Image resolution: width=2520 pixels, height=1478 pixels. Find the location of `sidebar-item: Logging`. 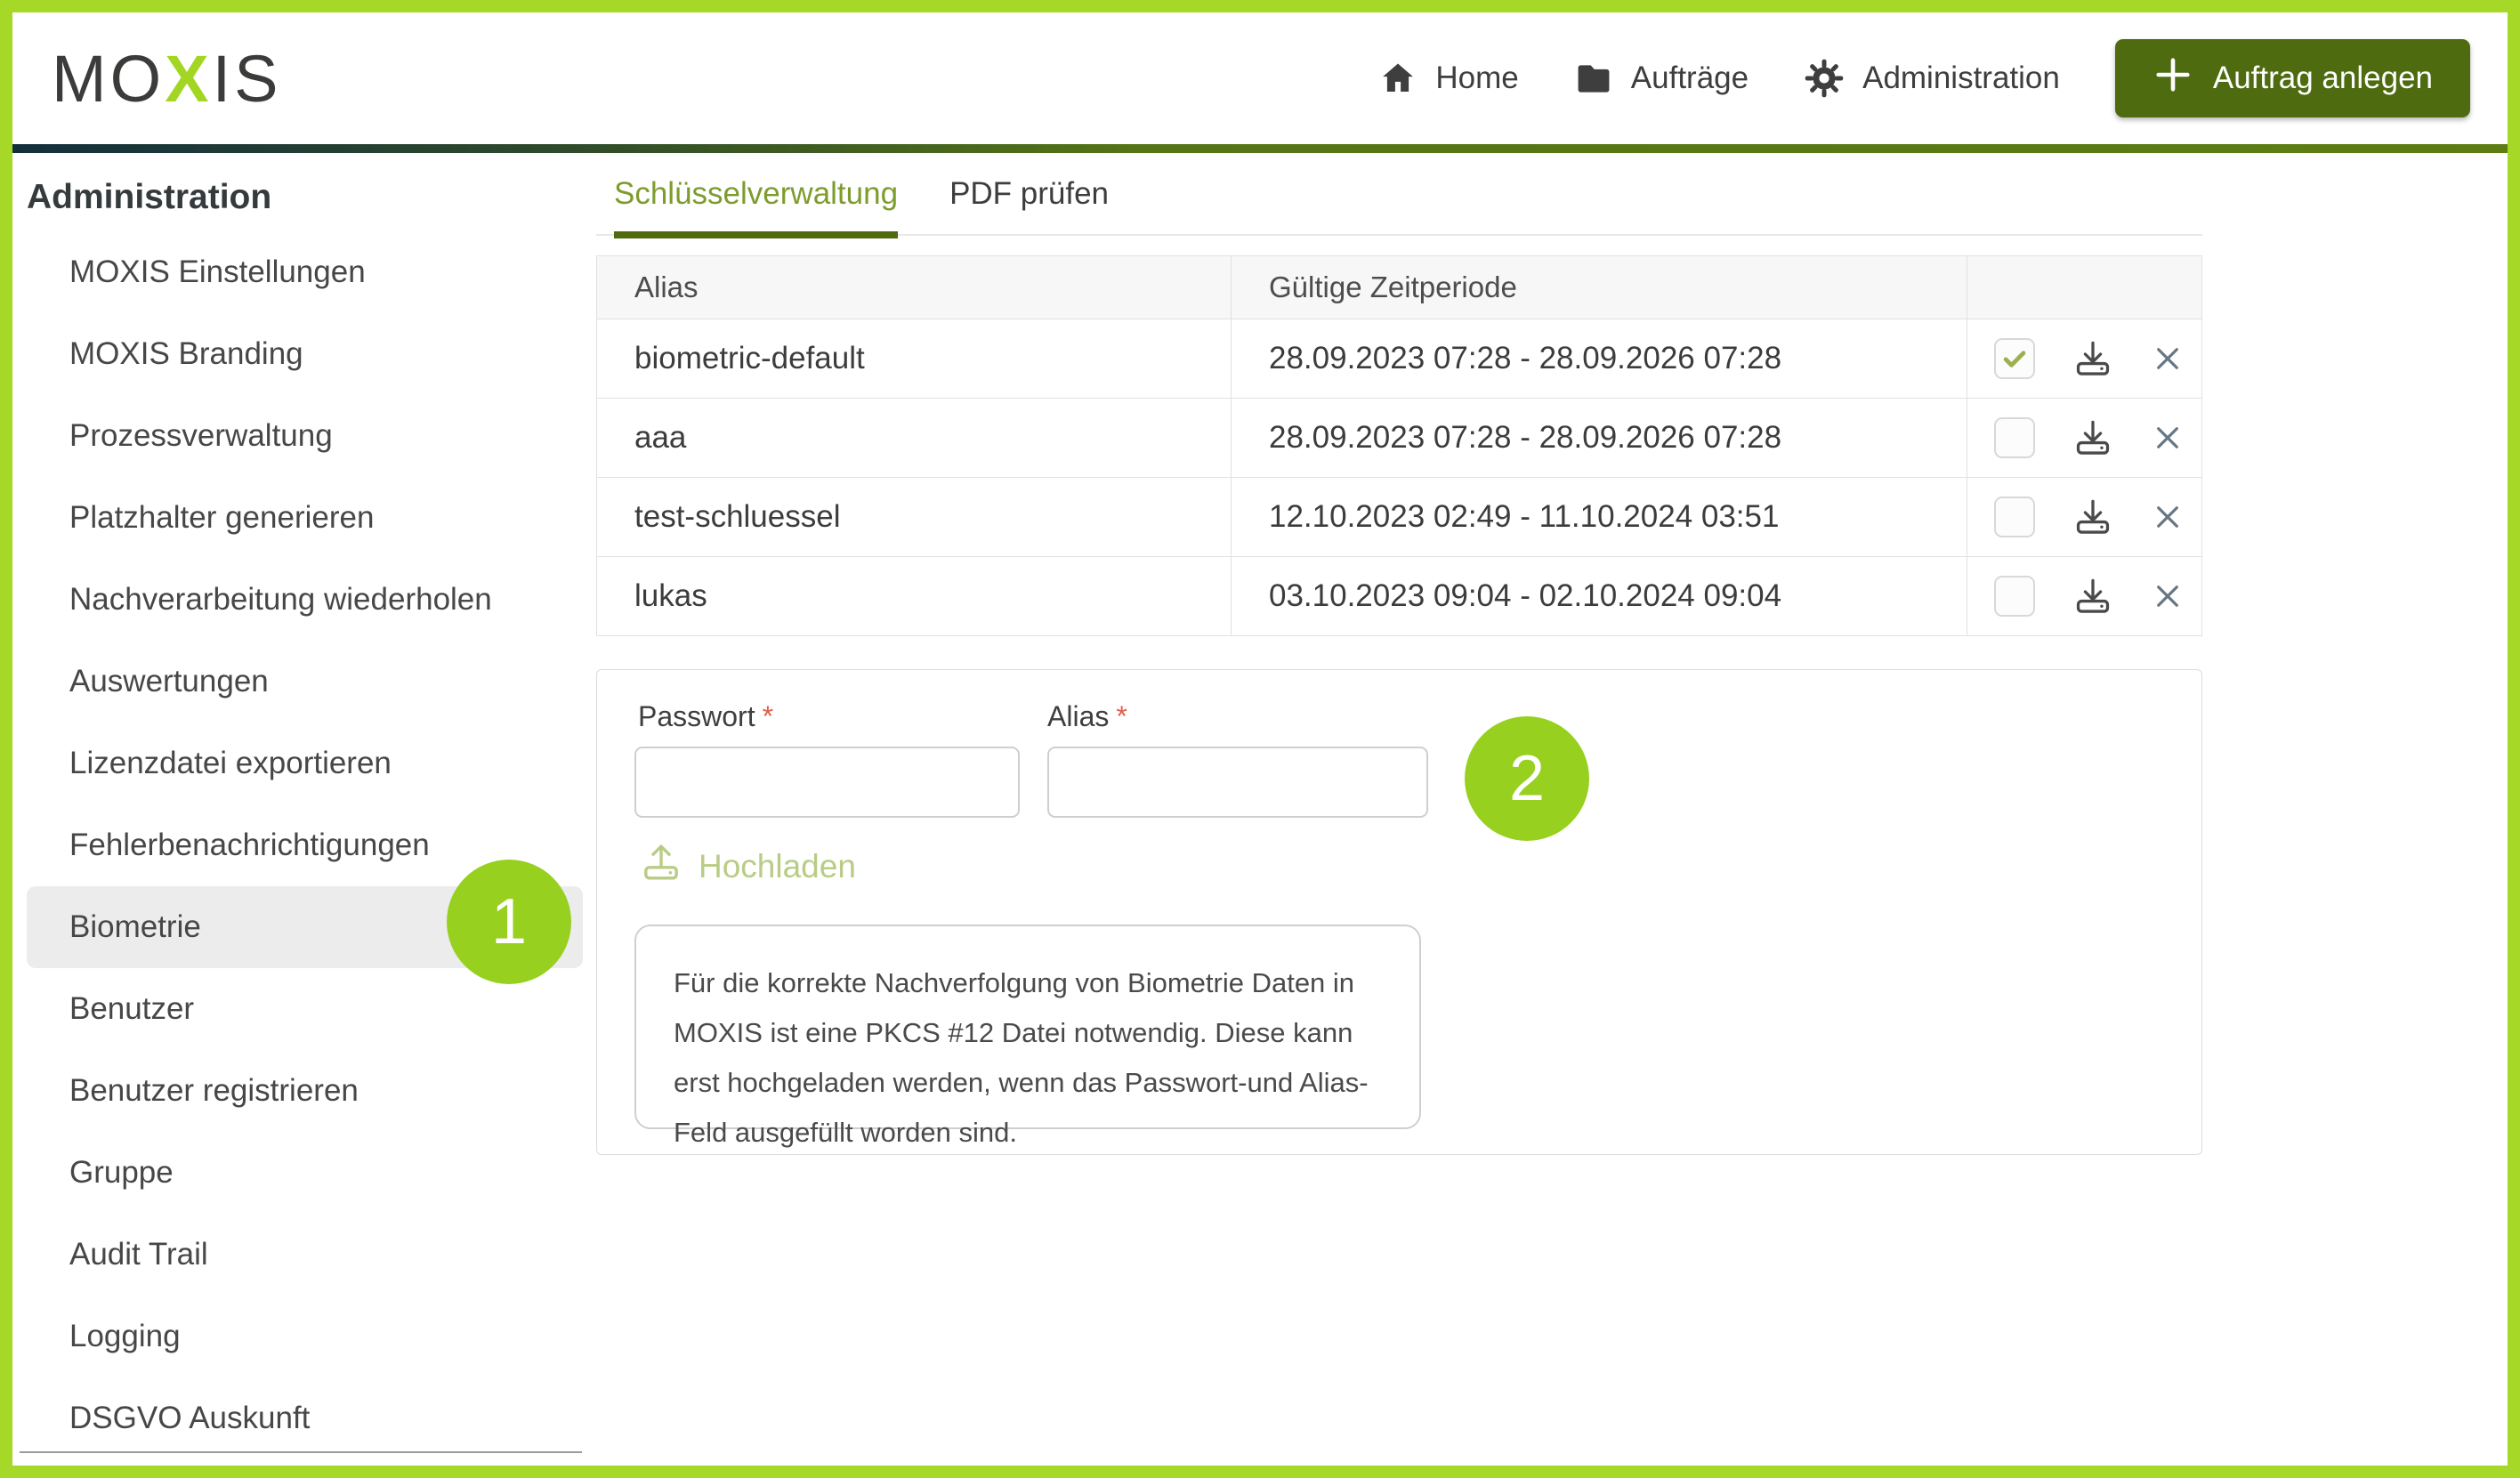

sidebar-item: Logging is located at coordinates (305, 1337).